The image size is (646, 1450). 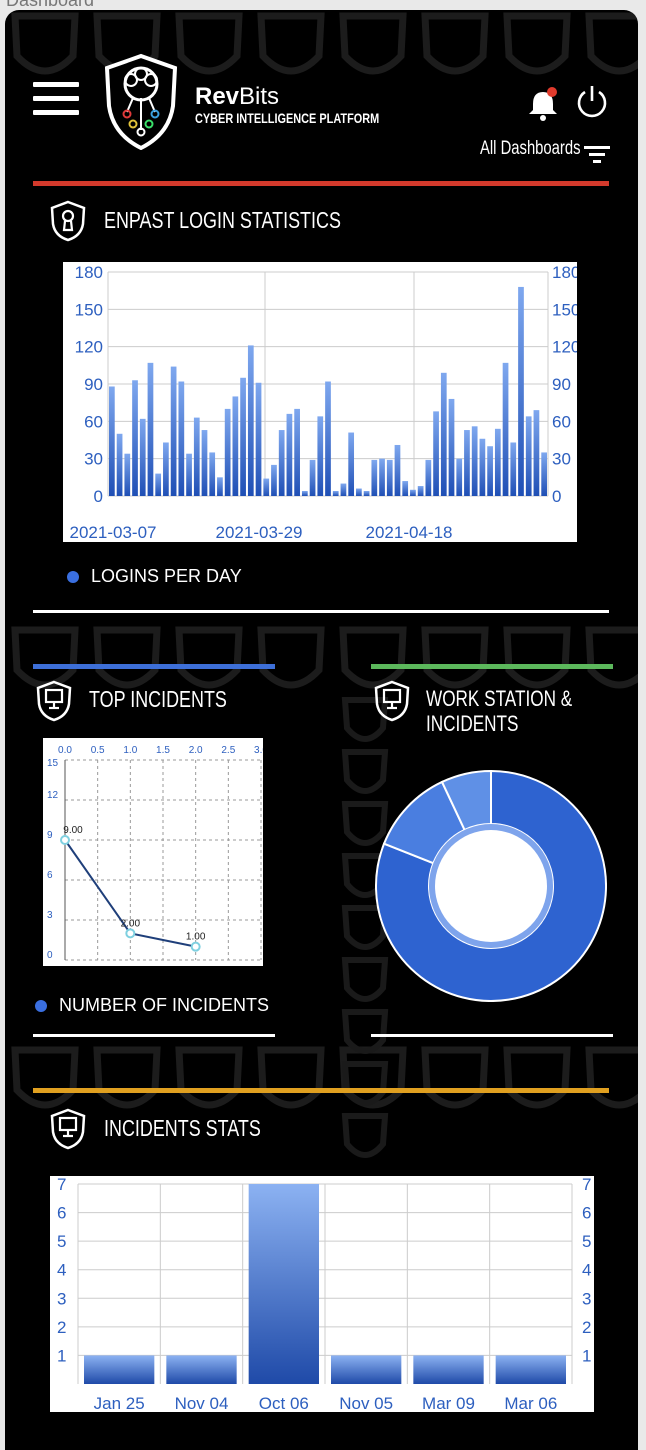 What do you see at coordinates (113, 532) in the screenshot?
I see `x-tick-label: 2021-03-07` at bounding box center [113, 532].